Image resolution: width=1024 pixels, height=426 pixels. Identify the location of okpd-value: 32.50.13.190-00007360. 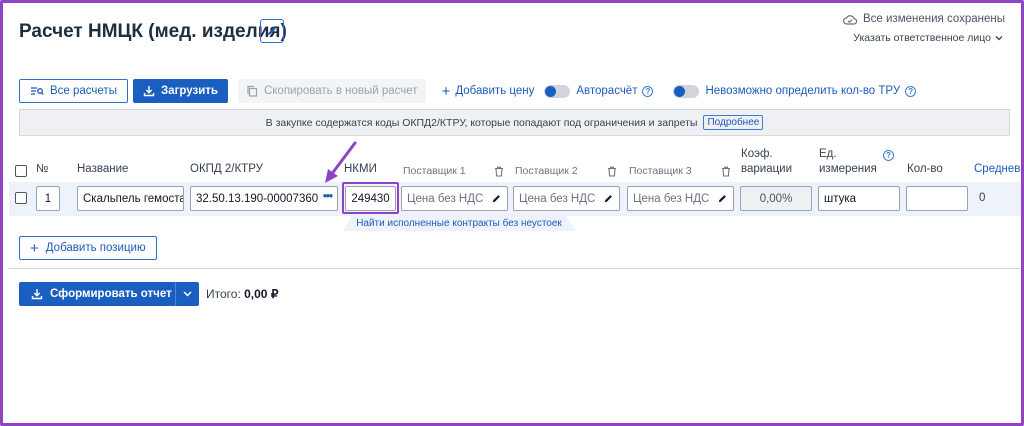
(257, 198).